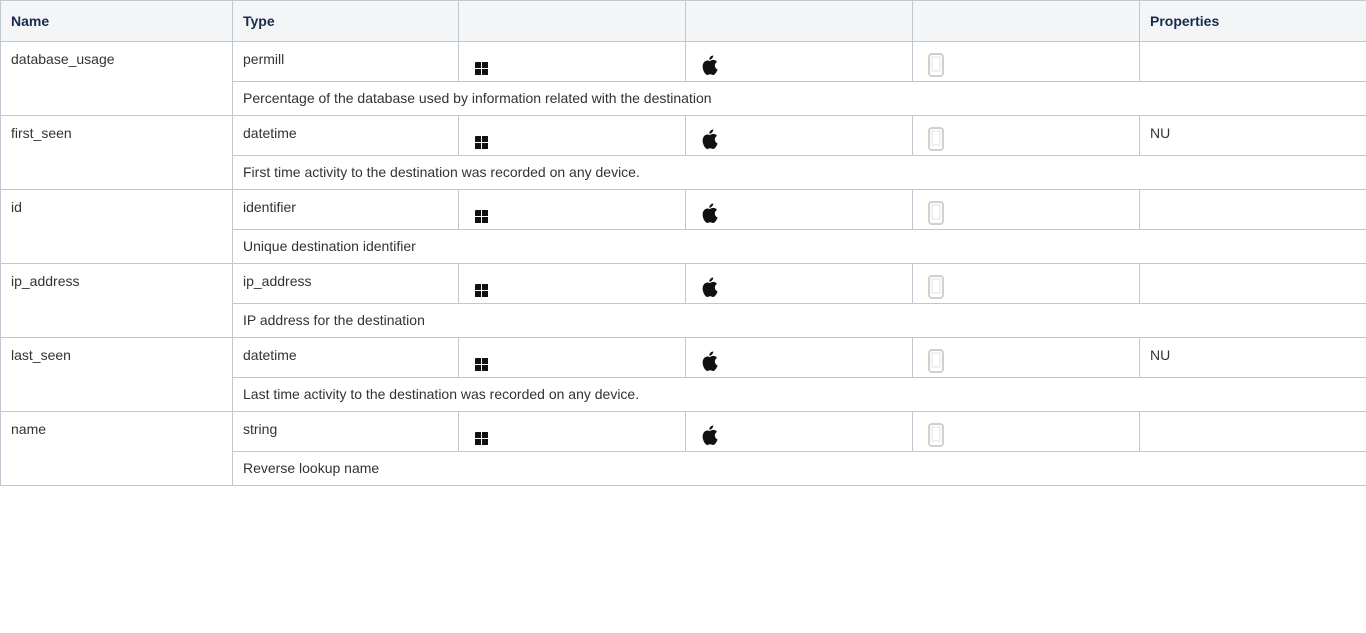  I want to click on table-row: database_usage permill, so click(683, 78).